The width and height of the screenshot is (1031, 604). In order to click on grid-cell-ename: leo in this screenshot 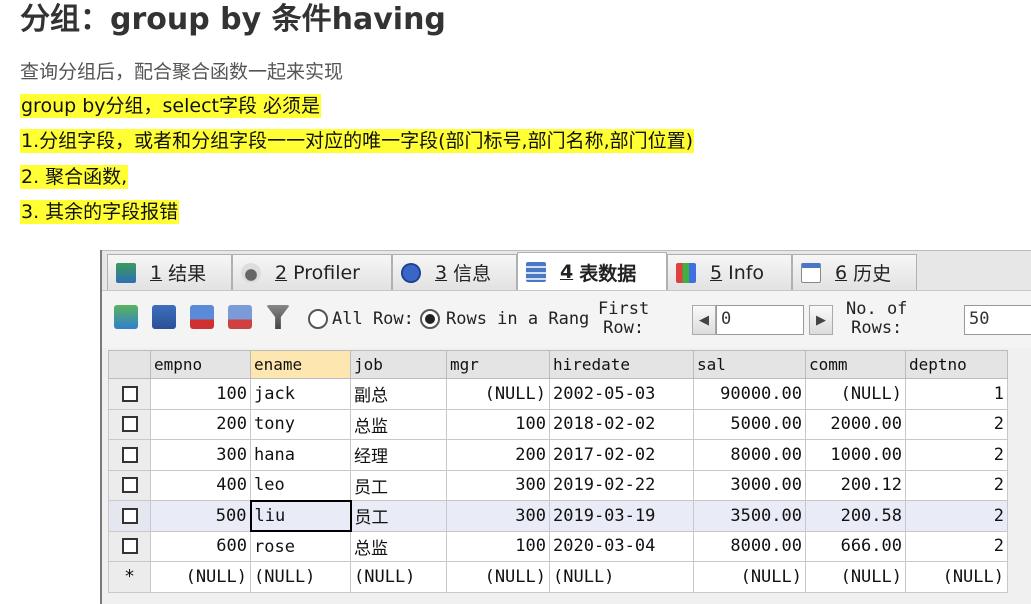, I will do `click(300, 485)`.